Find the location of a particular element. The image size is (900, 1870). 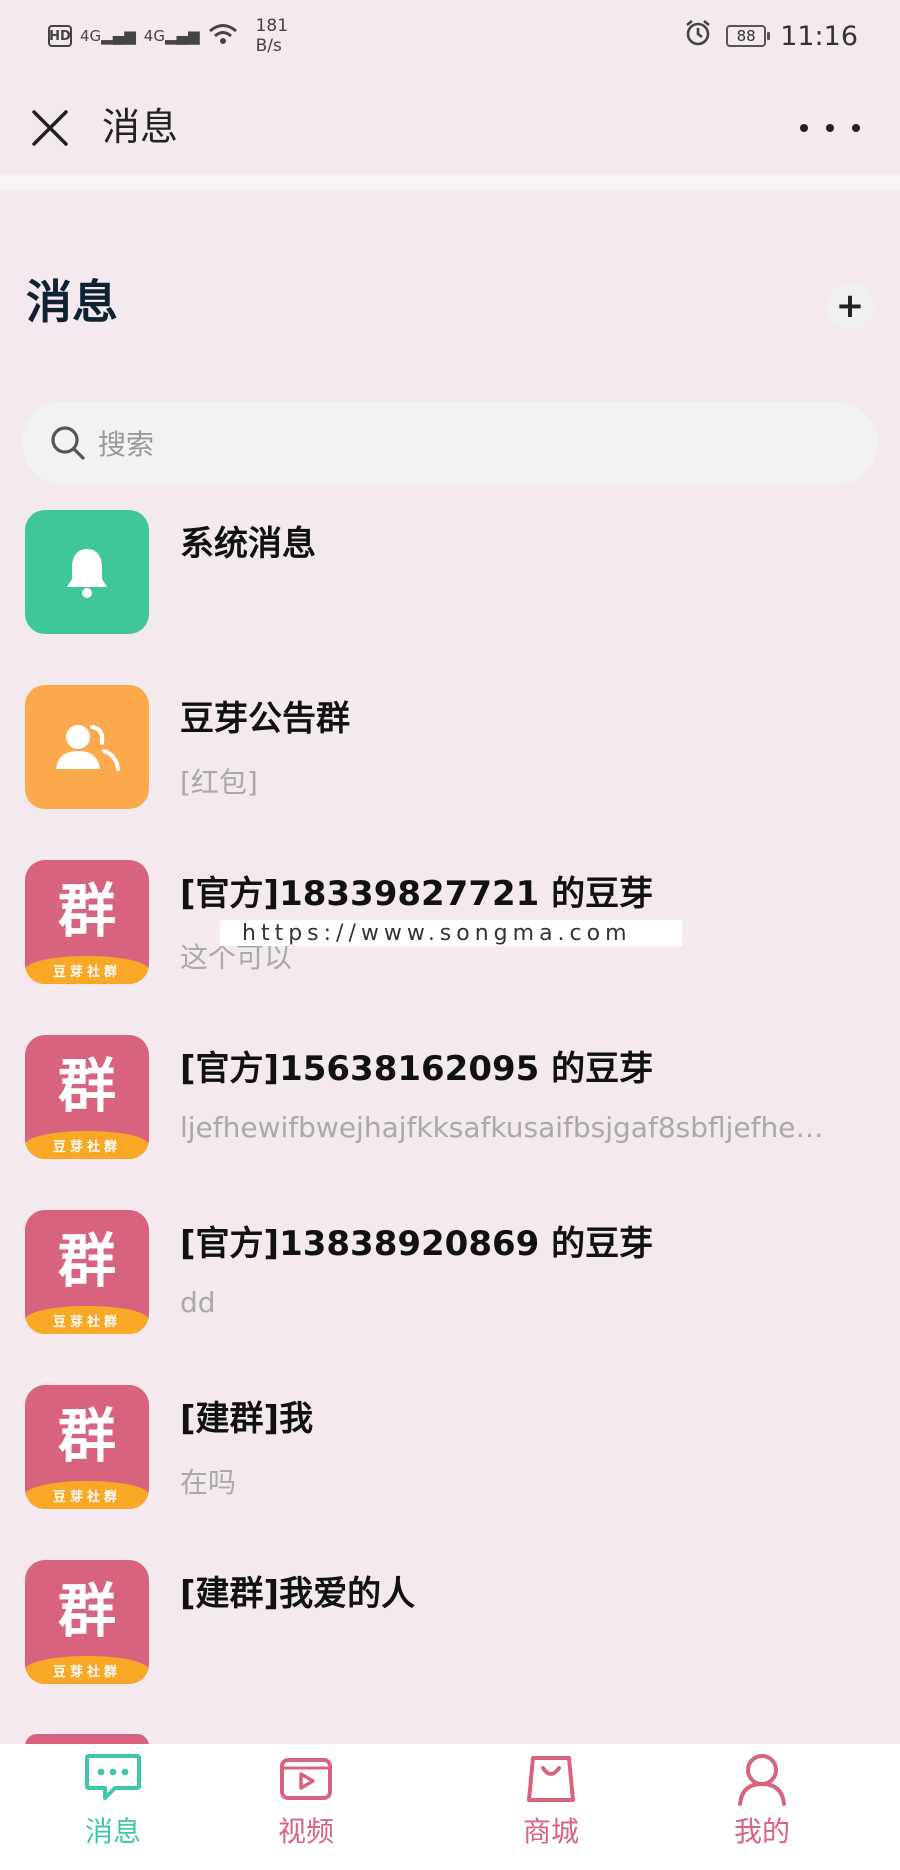

conversation-title: [官方]18339827721 的豆芽 is located at coordinates (417, 894).